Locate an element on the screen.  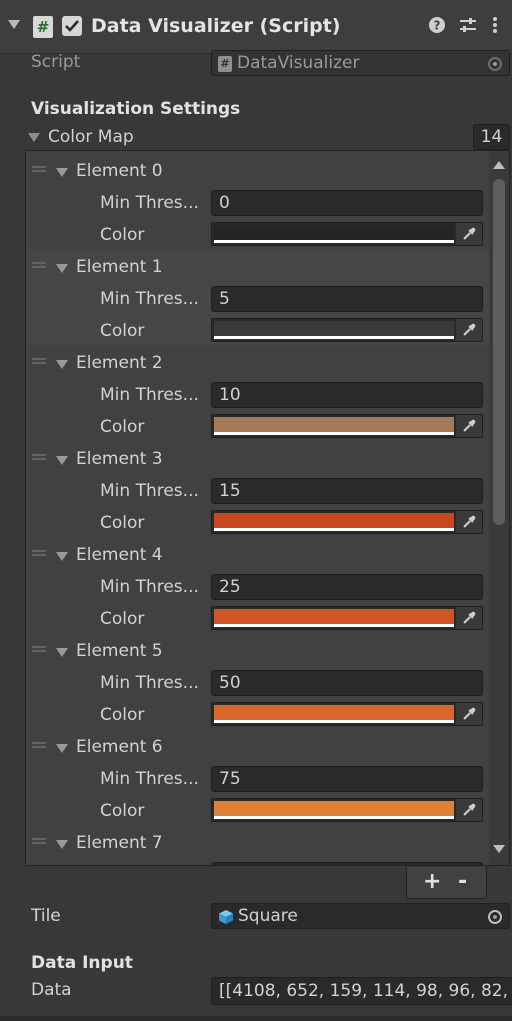
color-map-size-field: 14 is located at coordinates (491, 137).